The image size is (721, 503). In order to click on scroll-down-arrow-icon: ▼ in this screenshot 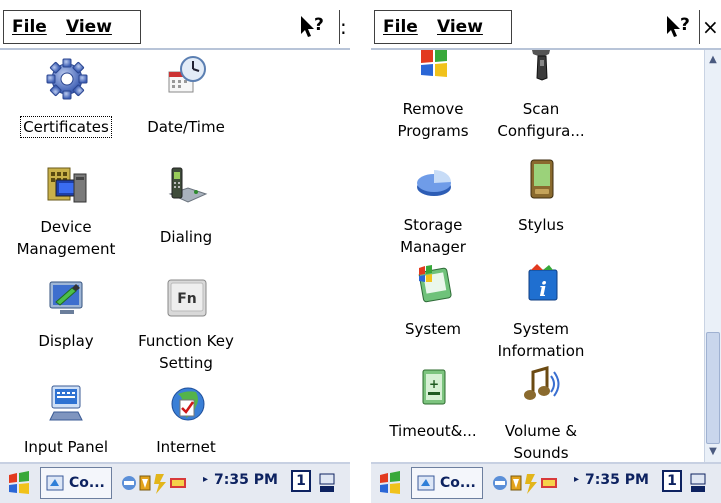, I will do `click(713, 452)`.